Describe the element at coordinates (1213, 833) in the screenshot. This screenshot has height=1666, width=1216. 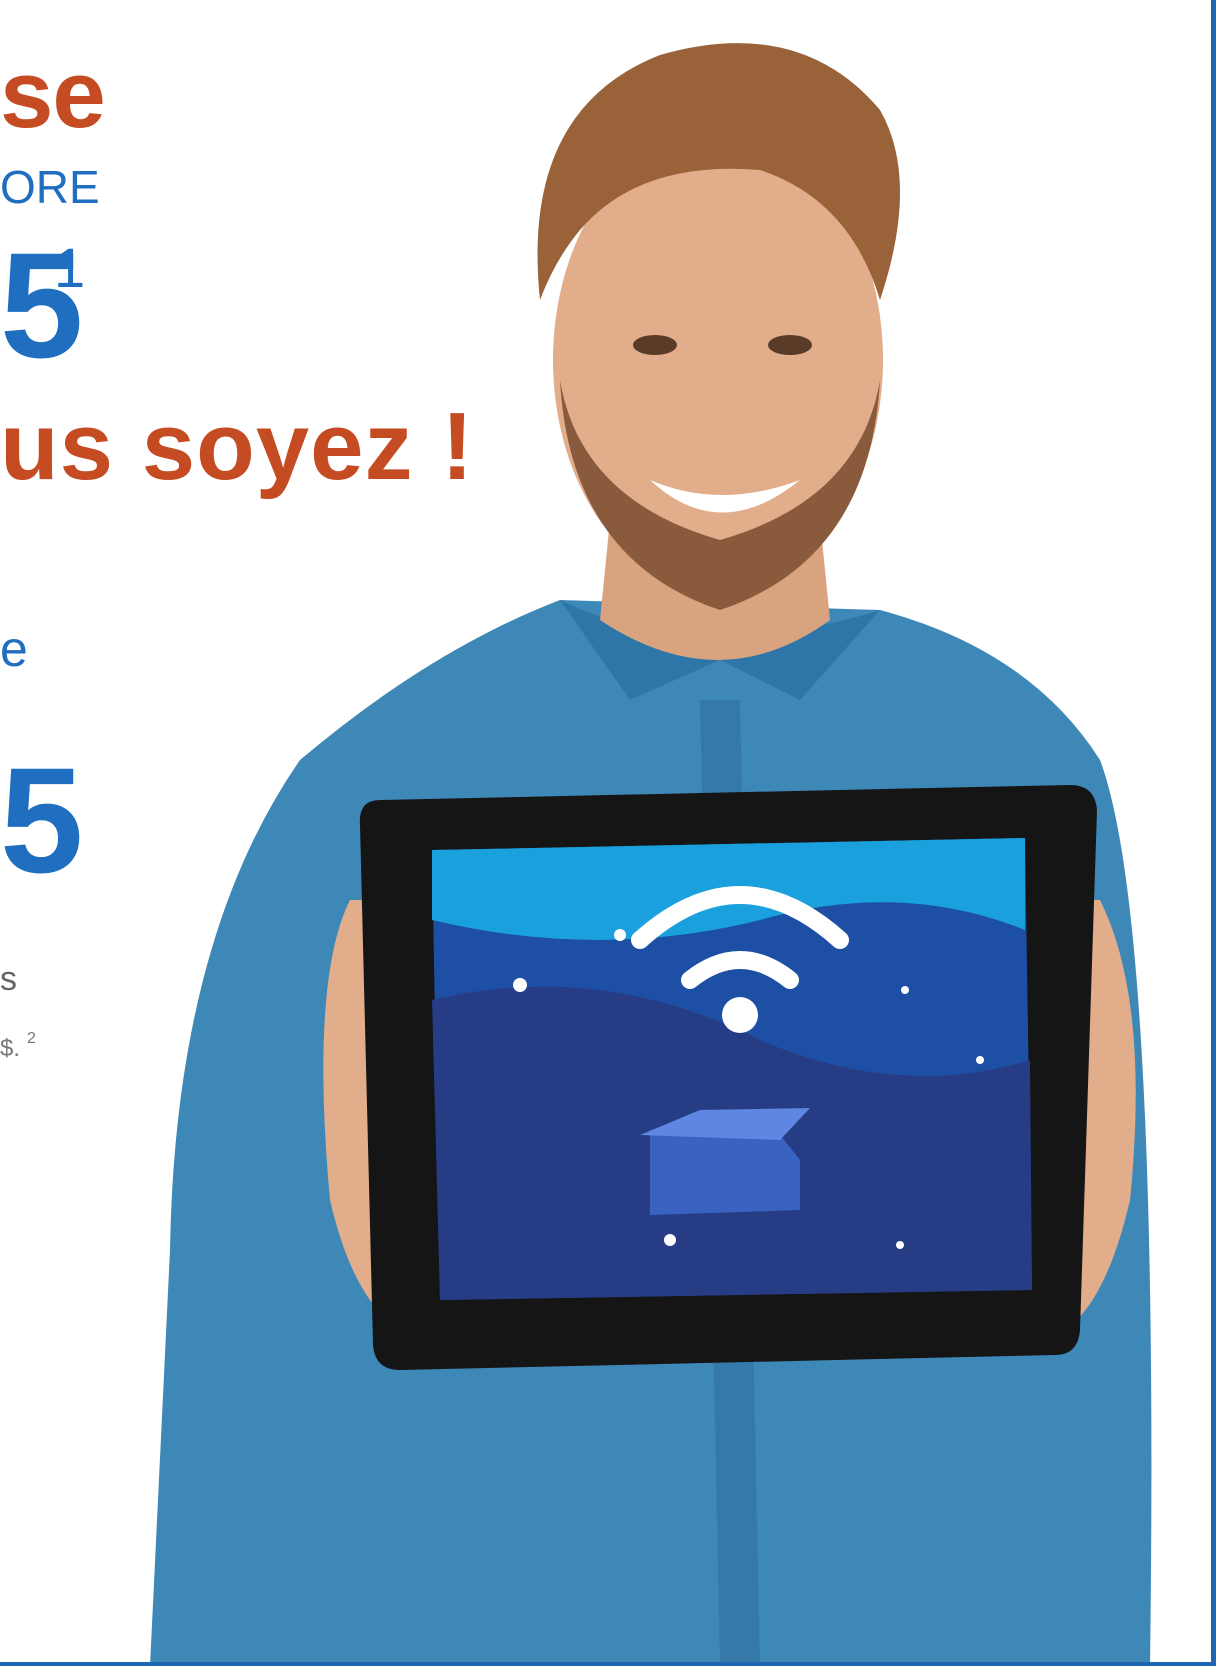
I see `frame-right-border` at that location.